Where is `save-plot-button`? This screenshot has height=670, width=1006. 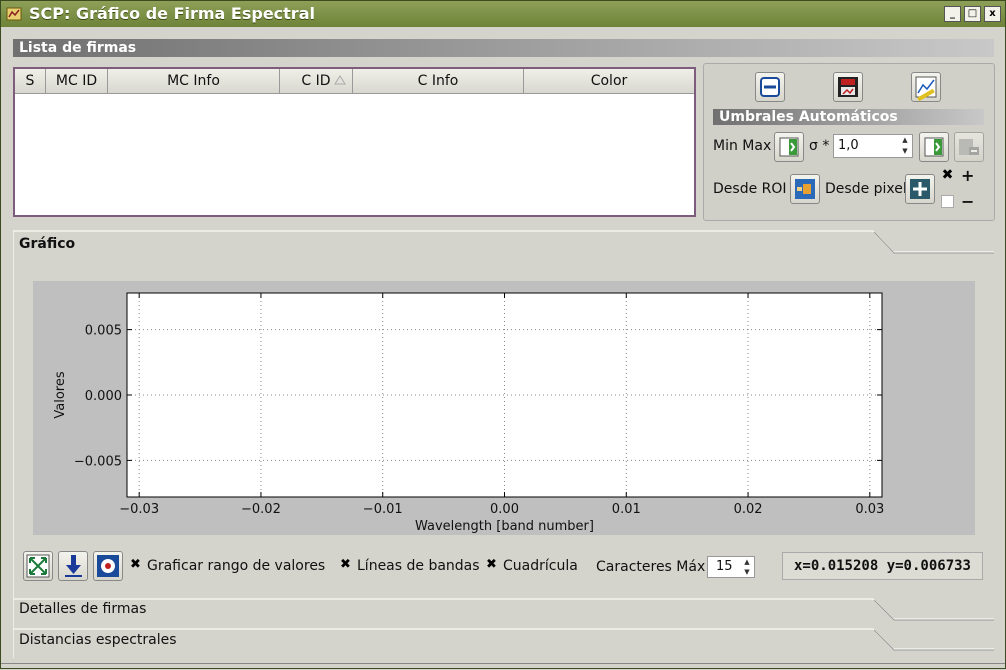 save-plot-button is located at coordinates (848, 87).